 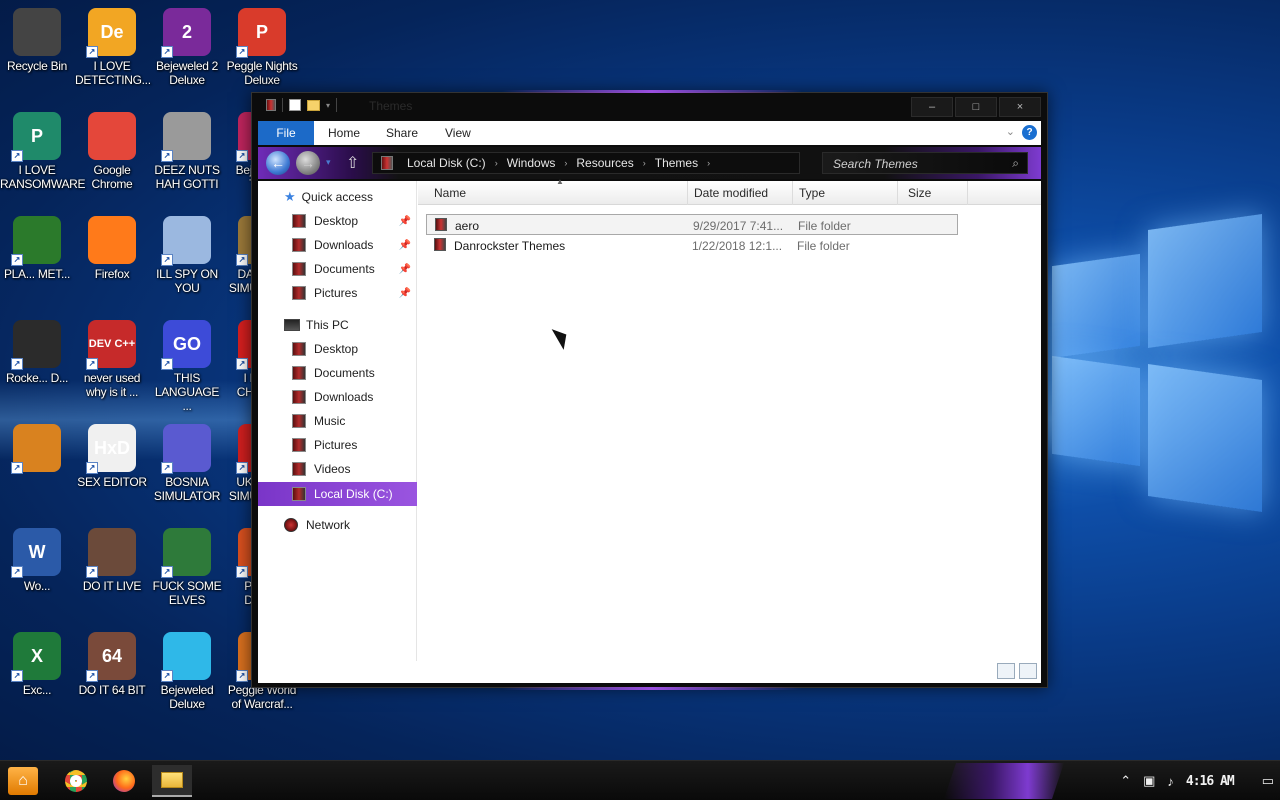 What do you see at coordinates (112, 560) in the screenshot?
I see `desktop-icon: ↗ DO IT LIVE` at bounding box center [112, 560].